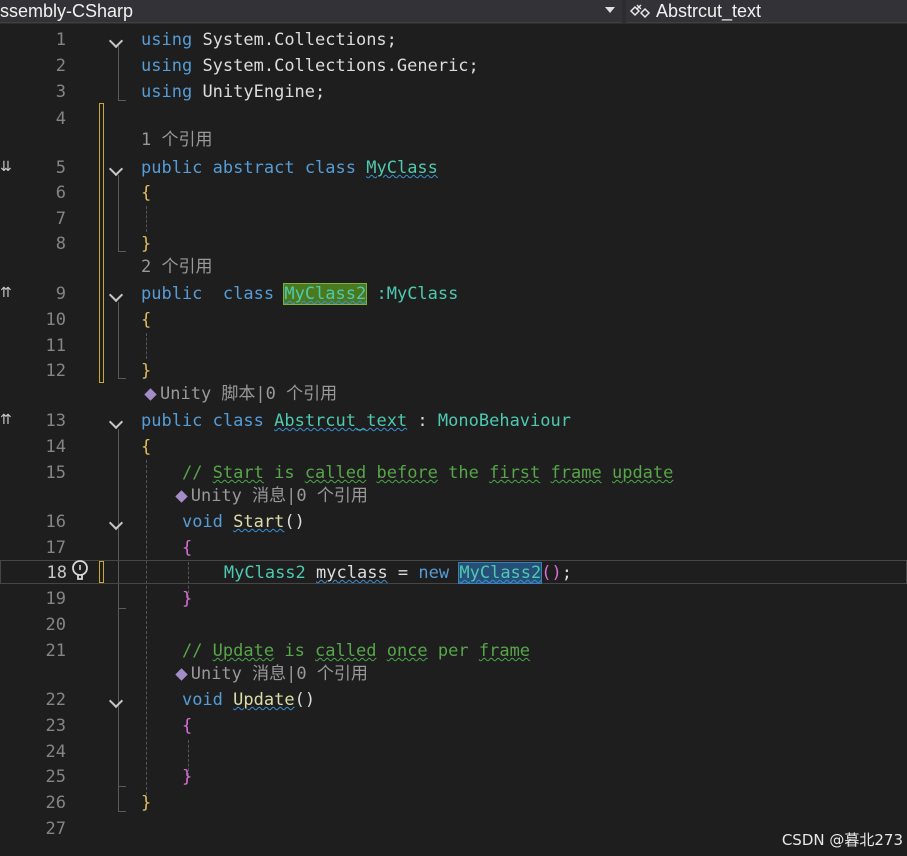 The width and height of the screenshot is (907, 856). What do you see at coordinates (243, 522) in the screenshot?
I see `code-text: void Start()` at bounding box center [243, 522].